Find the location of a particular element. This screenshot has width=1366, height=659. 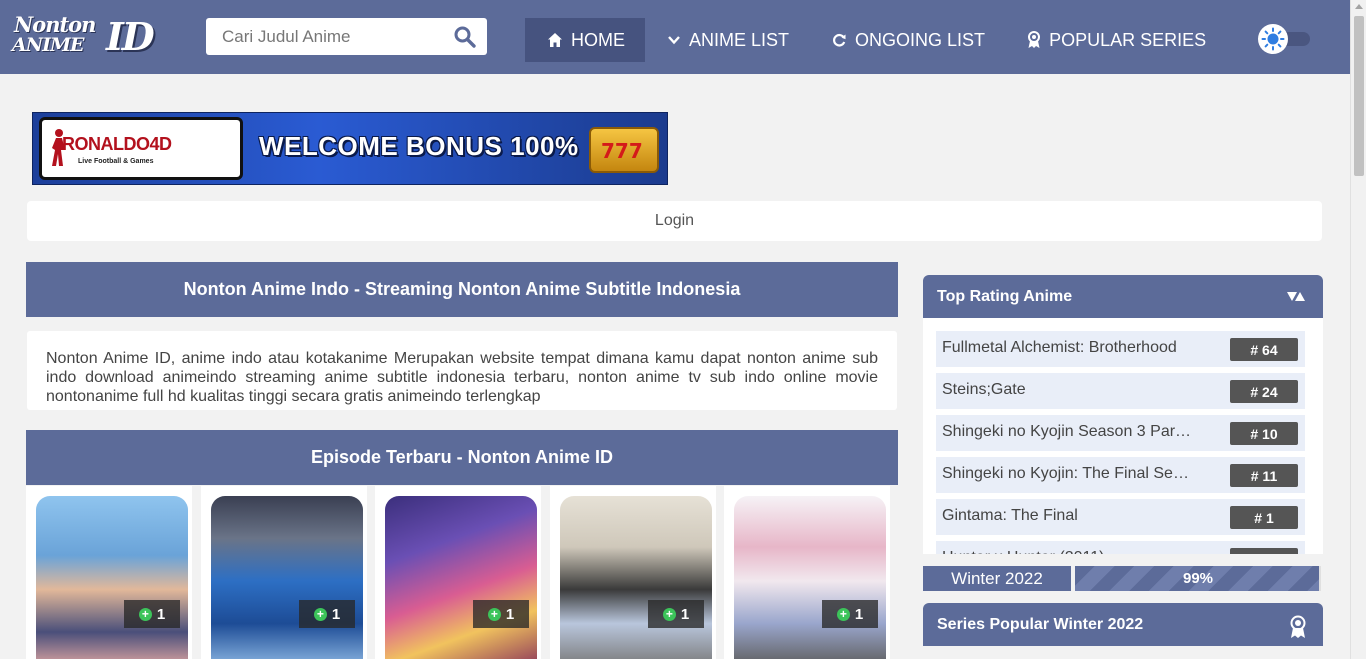

login-button: Login is located at coordinates (674, 221).